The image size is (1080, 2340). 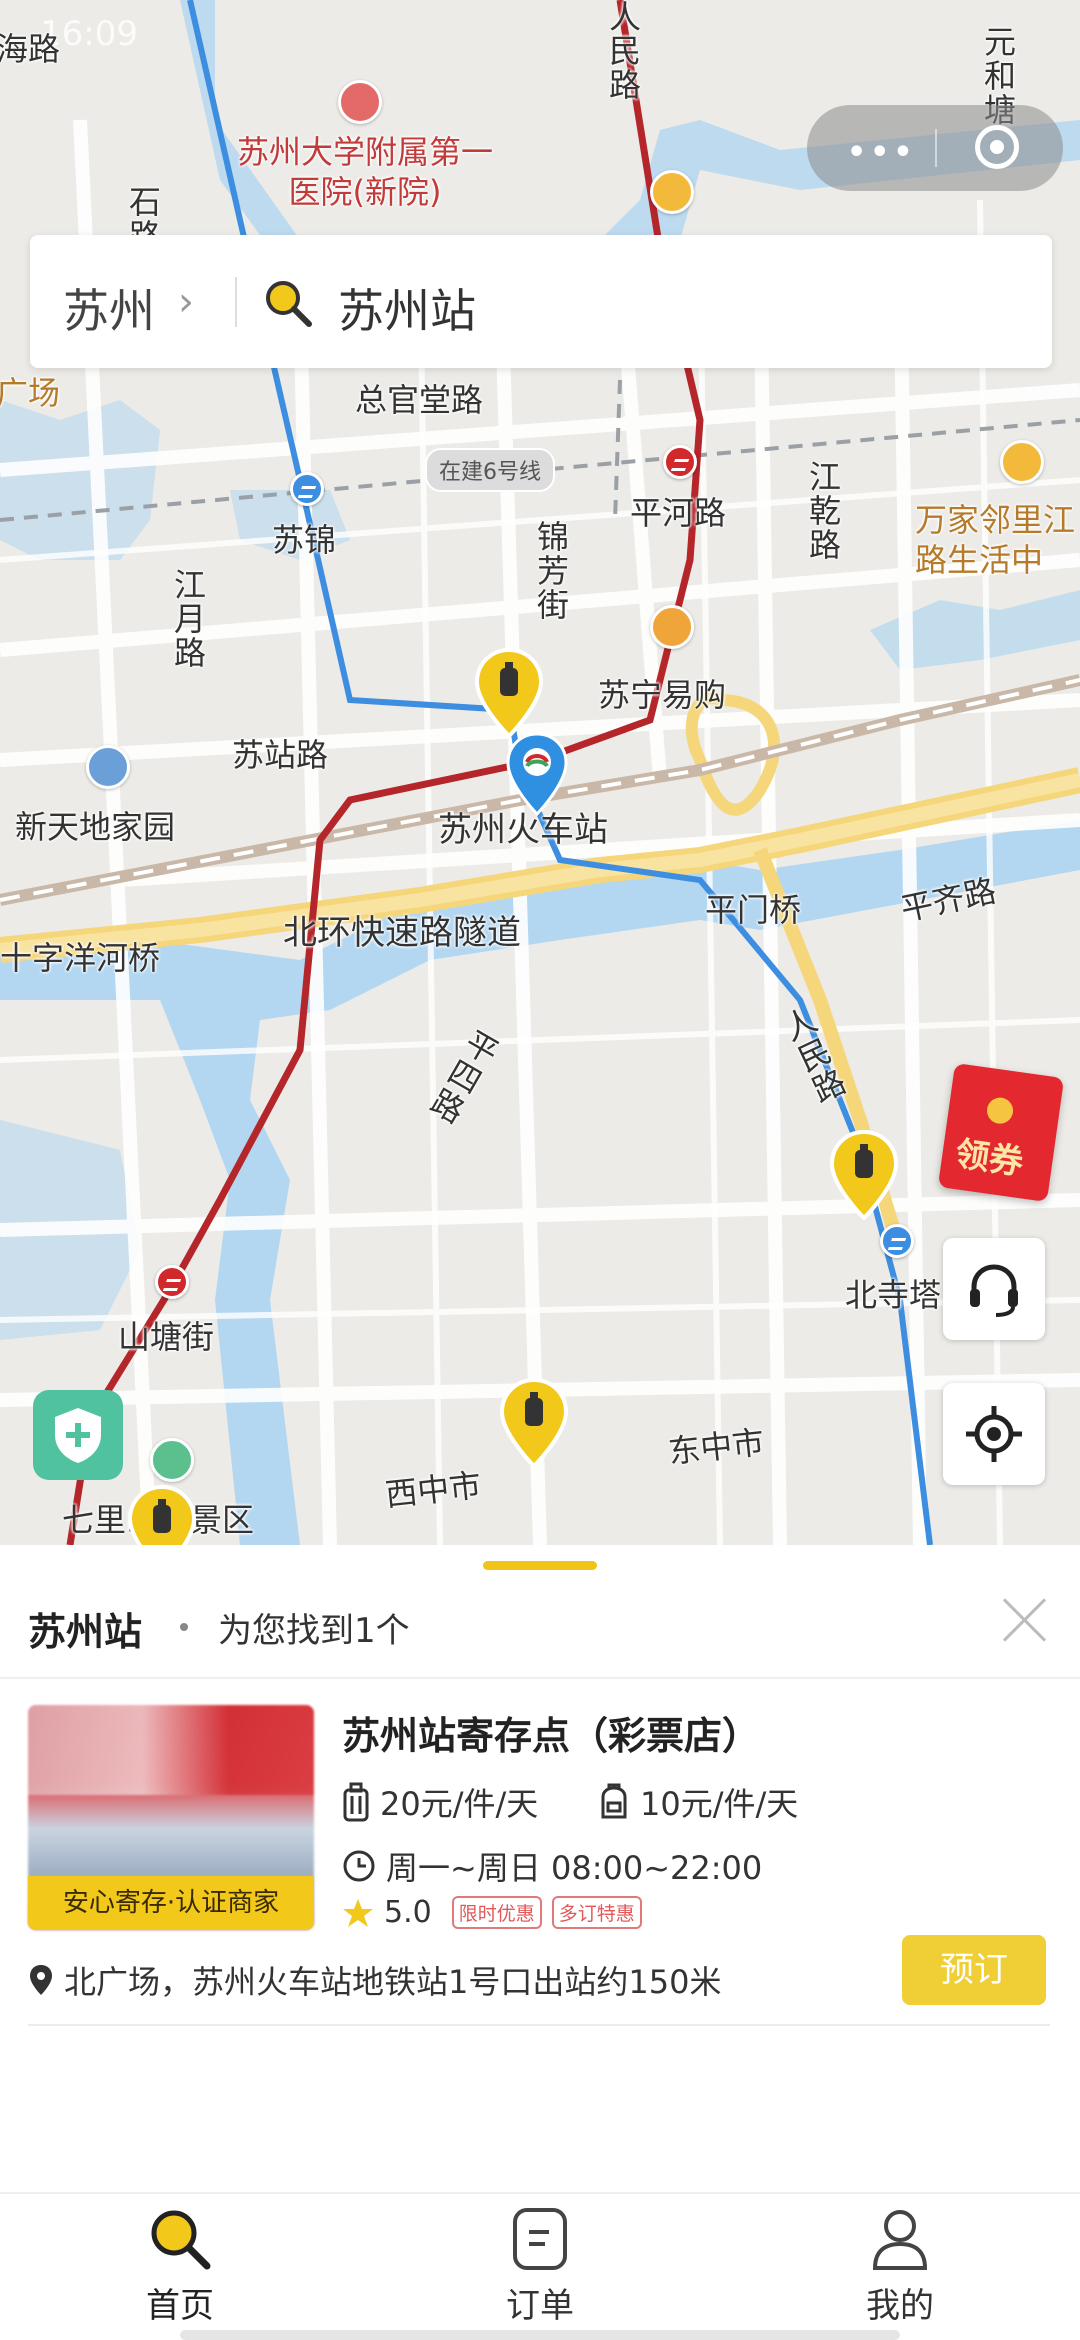 I want to click on store-address: 北广场，苏州火车站地铁站1号口出站约150米, so click(x=393, y=1982).